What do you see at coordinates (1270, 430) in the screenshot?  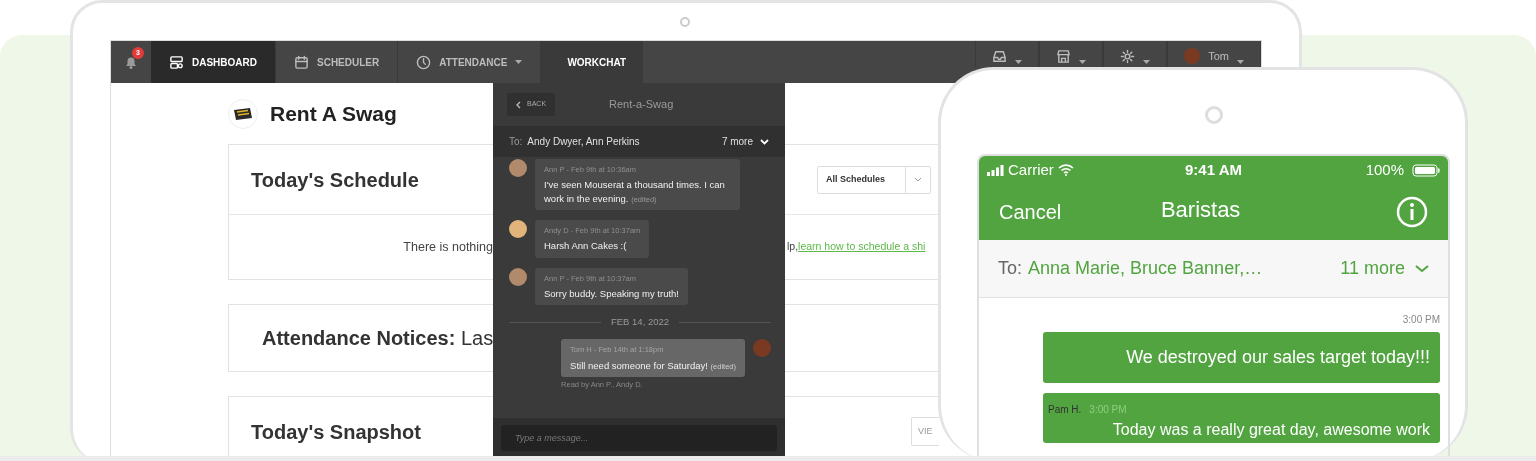 I see `message-text: Today was a really great day, awesome work` at bounding box center [1270, 430].